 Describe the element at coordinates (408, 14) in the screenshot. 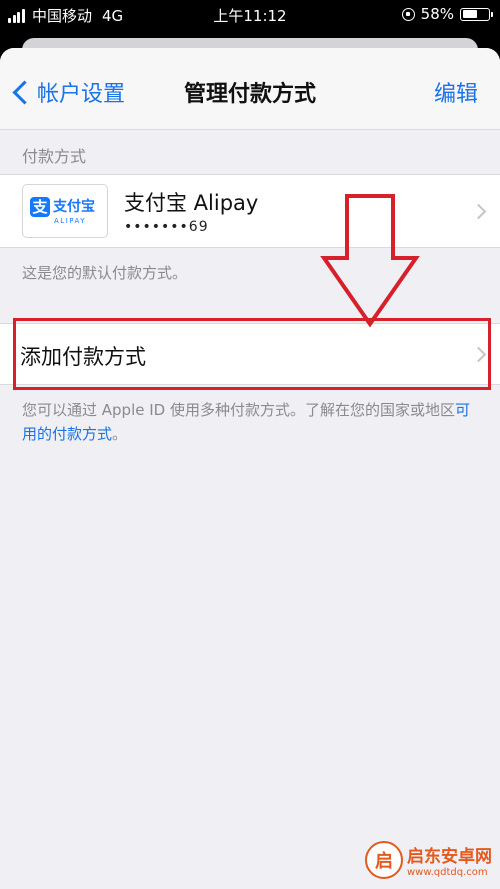

I see `rotation-lock-icon` at that location.